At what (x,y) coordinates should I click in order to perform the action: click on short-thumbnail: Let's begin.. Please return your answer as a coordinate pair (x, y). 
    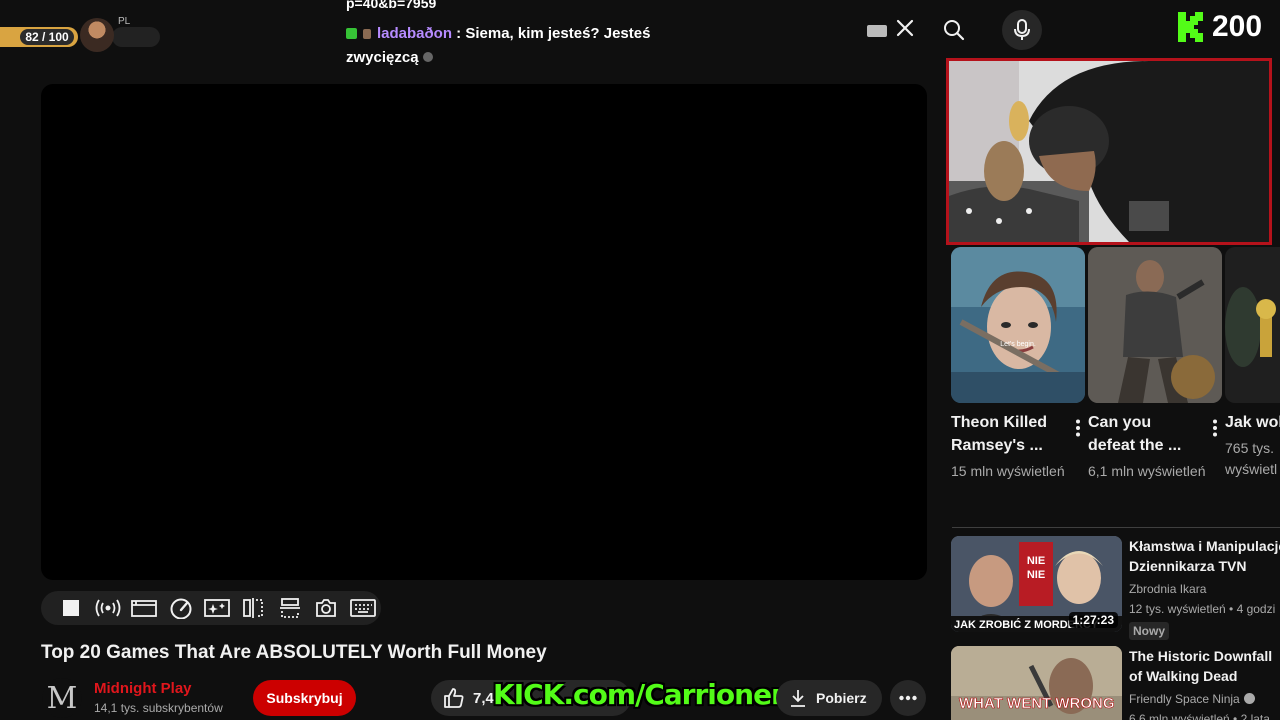
    Looking at the image, I should click on (1018, 325).